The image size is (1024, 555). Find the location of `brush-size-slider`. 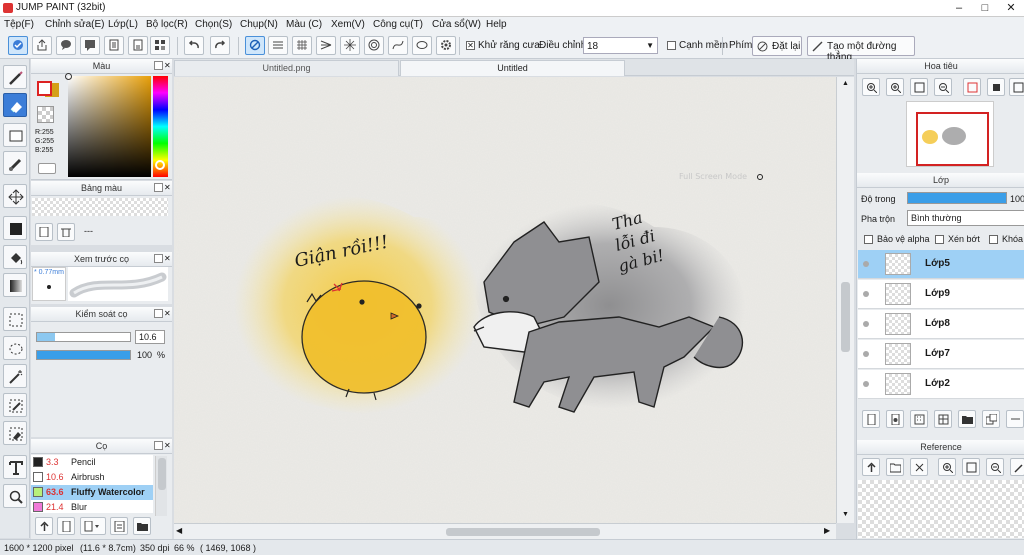

brush-size-slider is located at coordinates (83, 337).